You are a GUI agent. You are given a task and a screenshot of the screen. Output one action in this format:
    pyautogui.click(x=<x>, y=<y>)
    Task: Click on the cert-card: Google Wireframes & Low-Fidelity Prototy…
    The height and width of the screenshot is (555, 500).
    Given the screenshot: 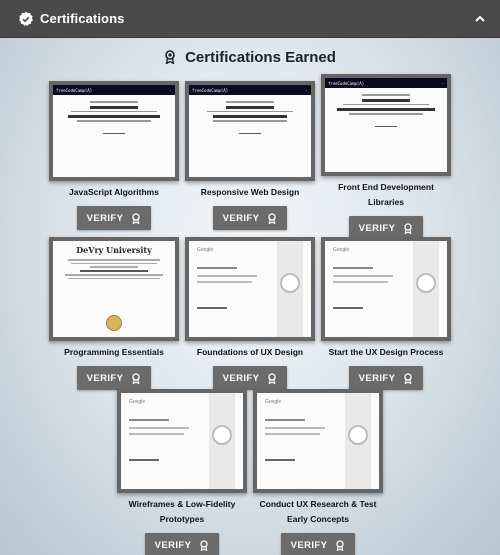 What is the action you would take?
    pyautogui.click(x=182, y=472)
    